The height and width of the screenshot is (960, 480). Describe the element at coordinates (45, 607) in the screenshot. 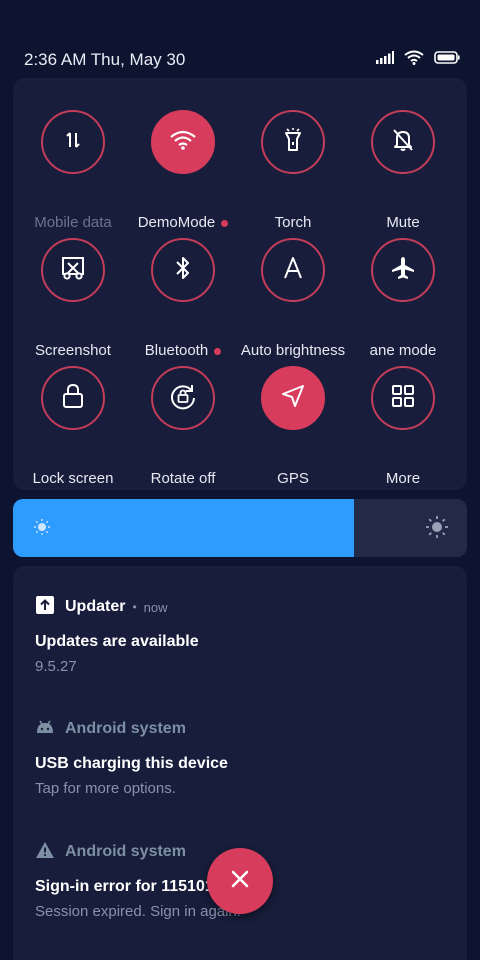

I see `update-arrow-icon` at that location.